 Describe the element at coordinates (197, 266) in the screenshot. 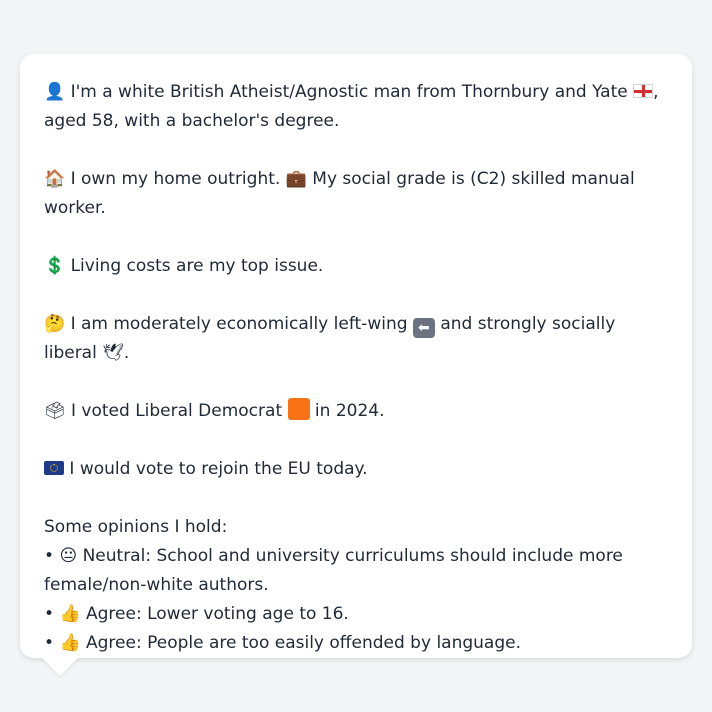

I see `cost-text: Living costs are my top issue.` at that location.